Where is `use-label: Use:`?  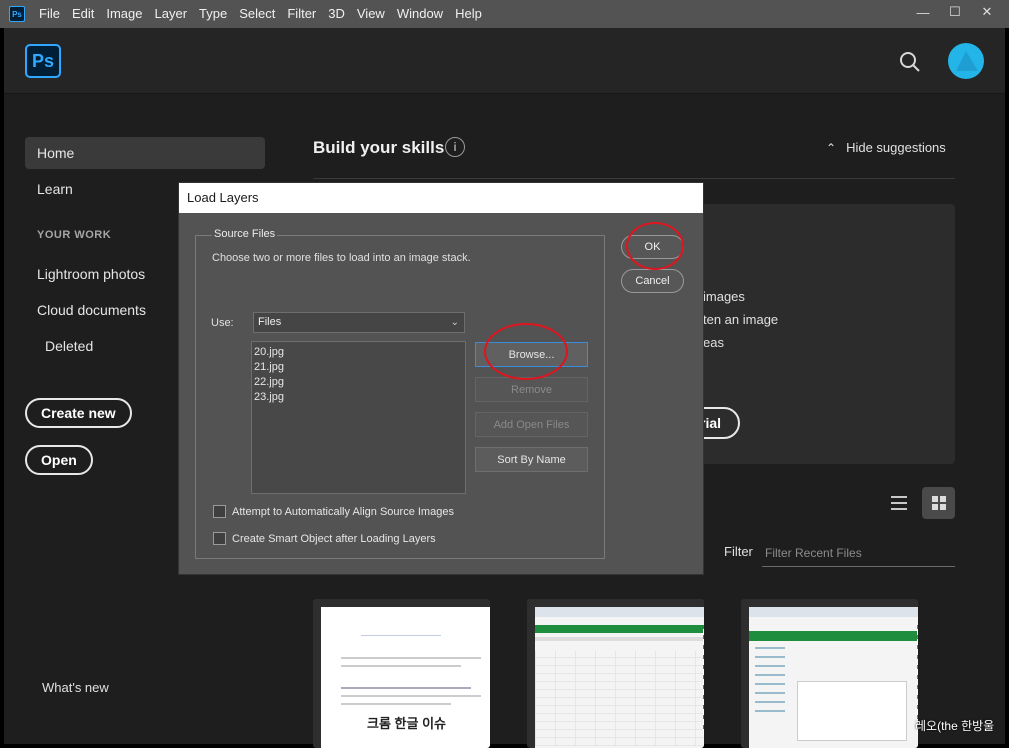 use-label: Use: is located at coordinates (222, 323).